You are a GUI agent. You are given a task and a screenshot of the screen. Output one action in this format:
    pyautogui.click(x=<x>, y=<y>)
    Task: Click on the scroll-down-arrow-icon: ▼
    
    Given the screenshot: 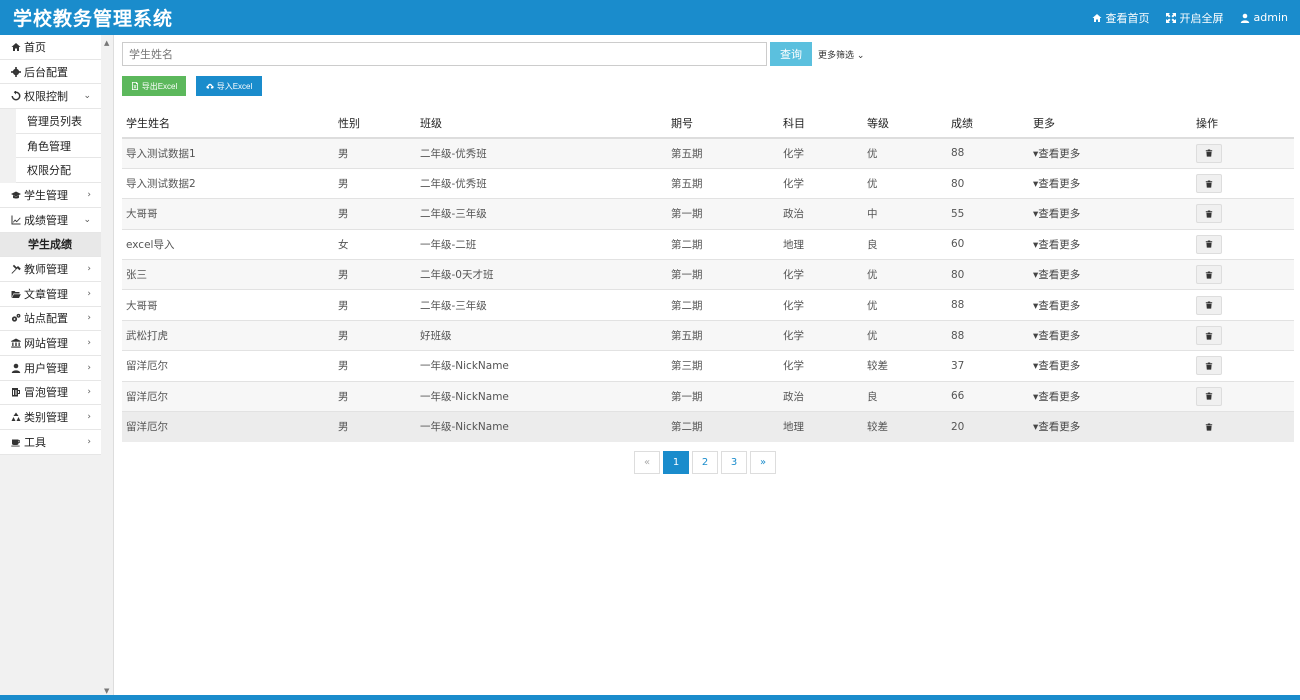 What is the action you would take?
    pyautogui.click(x=106, y=691)
    